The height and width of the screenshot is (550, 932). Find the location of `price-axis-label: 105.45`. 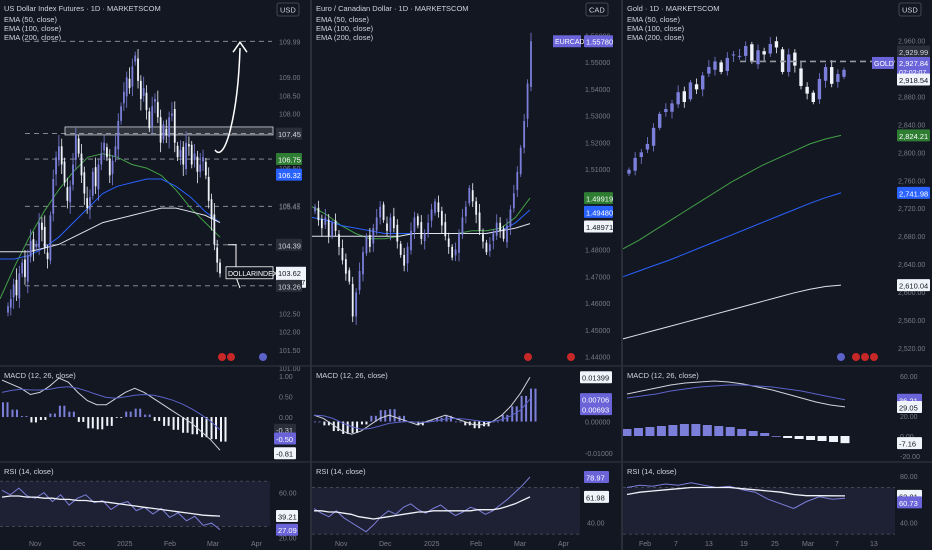

price-axis-label: 105.45 is located at coordinates (290, 207).